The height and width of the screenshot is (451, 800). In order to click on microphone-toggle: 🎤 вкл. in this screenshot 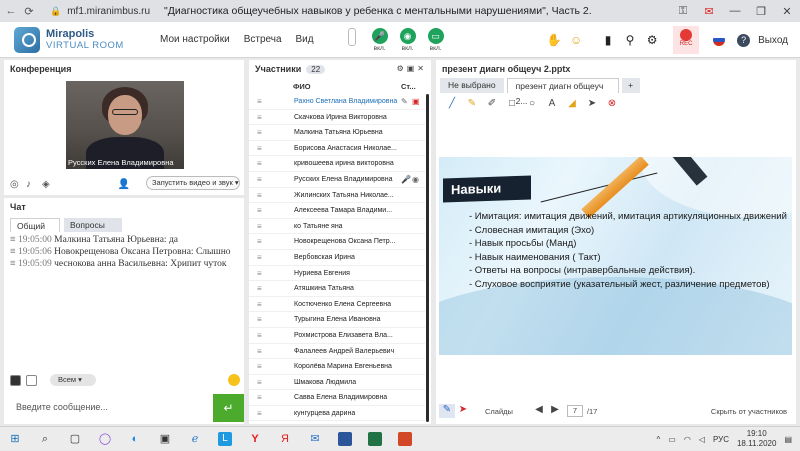, I will do `click(380, 39)`.